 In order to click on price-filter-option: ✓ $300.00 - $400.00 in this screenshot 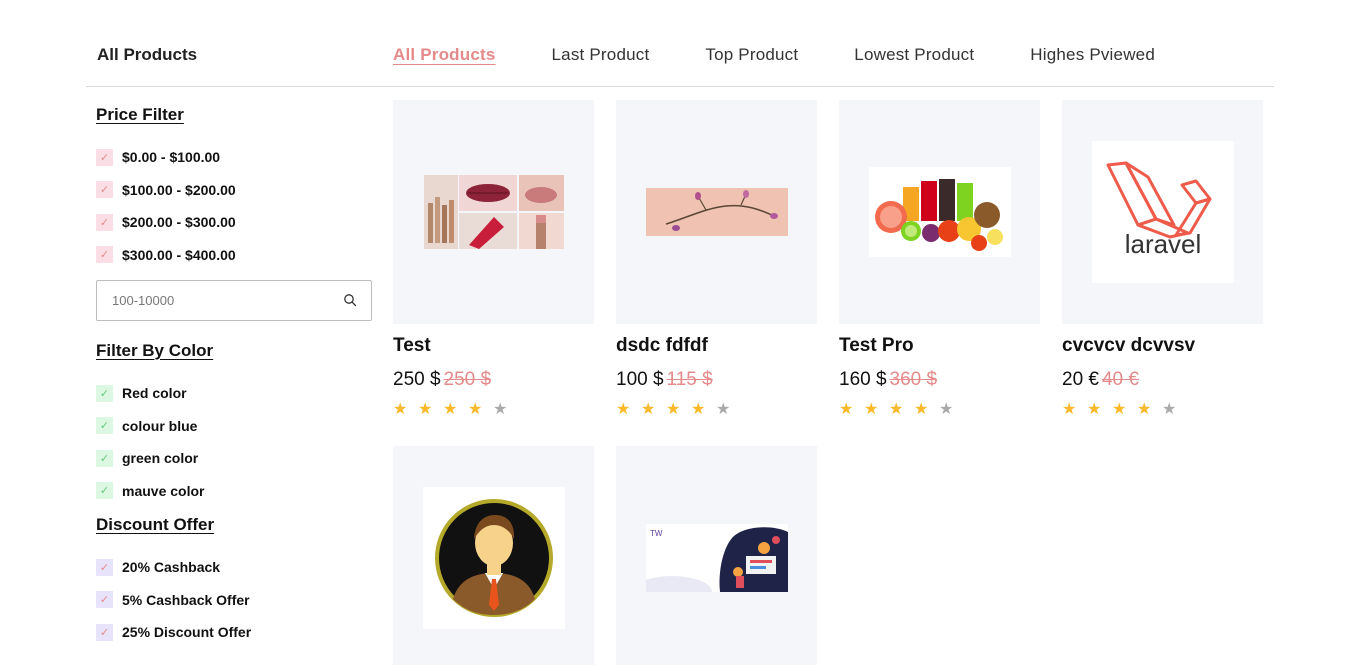, I will do `click(234, 255)`.